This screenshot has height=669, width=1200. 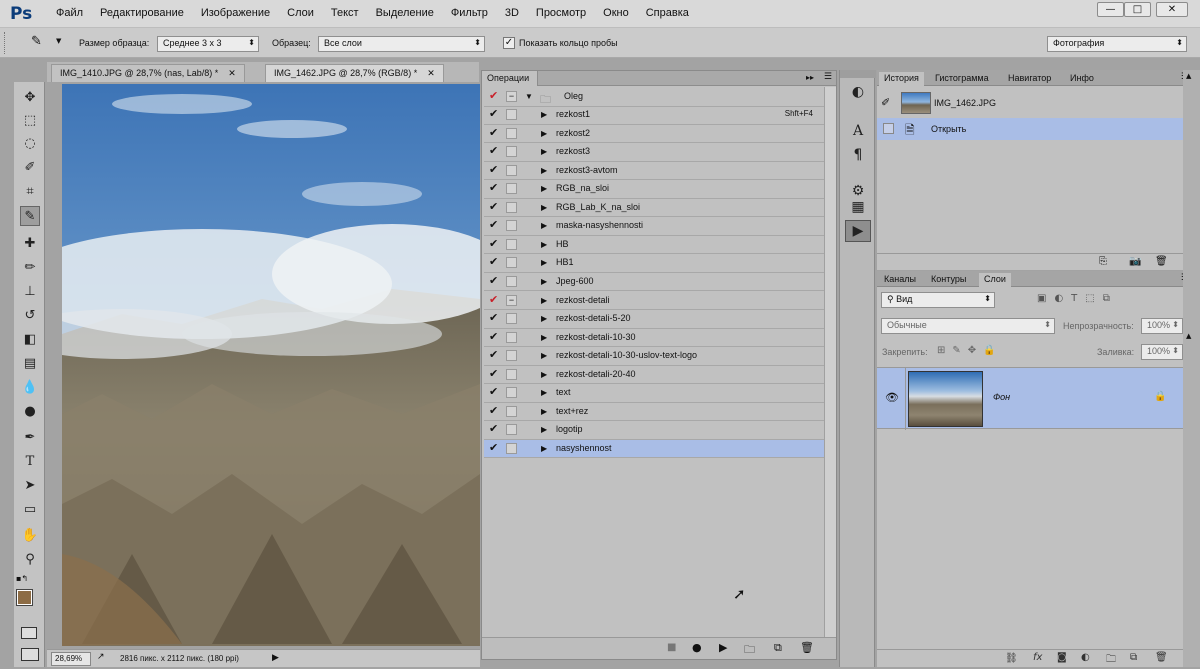 I want to click on rectangle-tool-icon: ▭, so click(x=30, y=510).